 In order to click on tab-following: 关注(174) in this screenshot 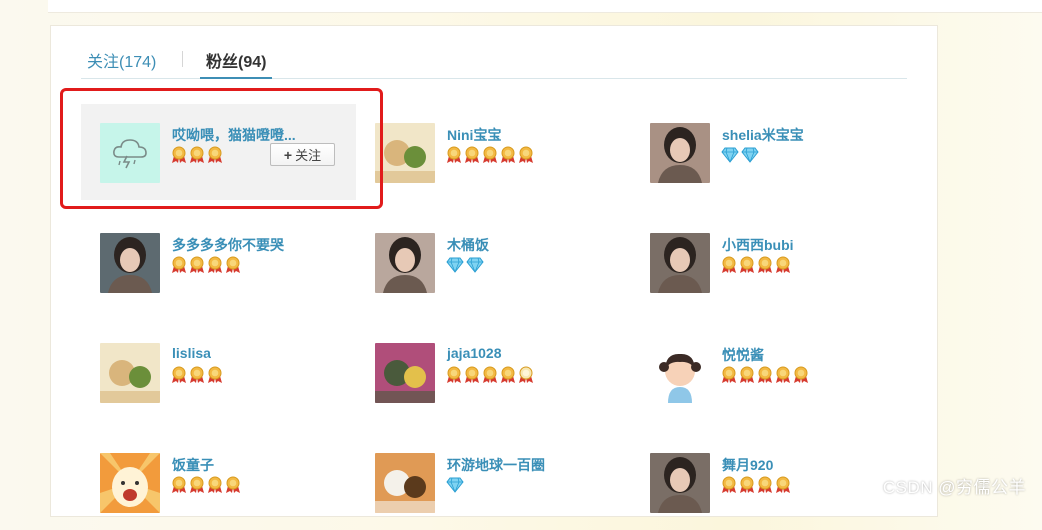, I will do `click(121, 60)`.